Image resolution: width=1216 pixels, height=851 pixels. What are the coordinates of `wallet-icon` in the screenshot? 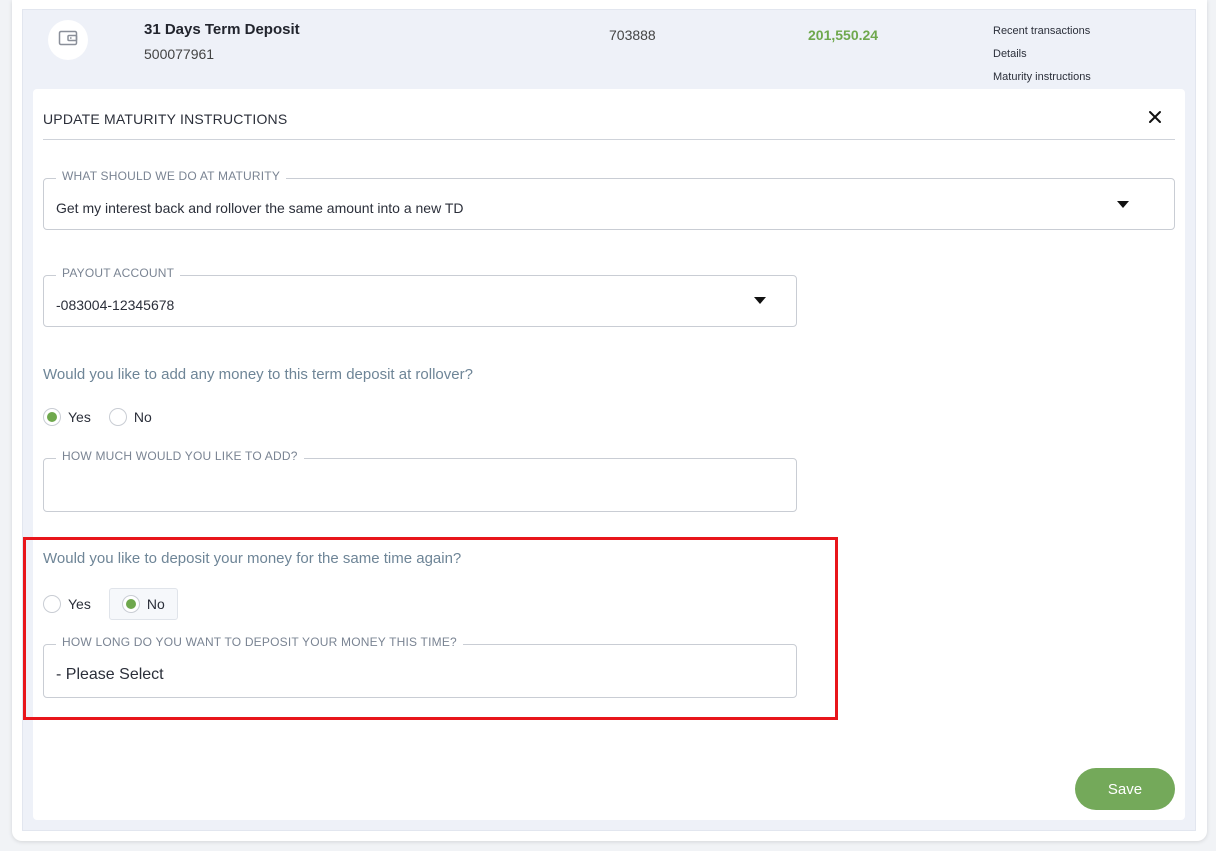 It's located at (68, 40).